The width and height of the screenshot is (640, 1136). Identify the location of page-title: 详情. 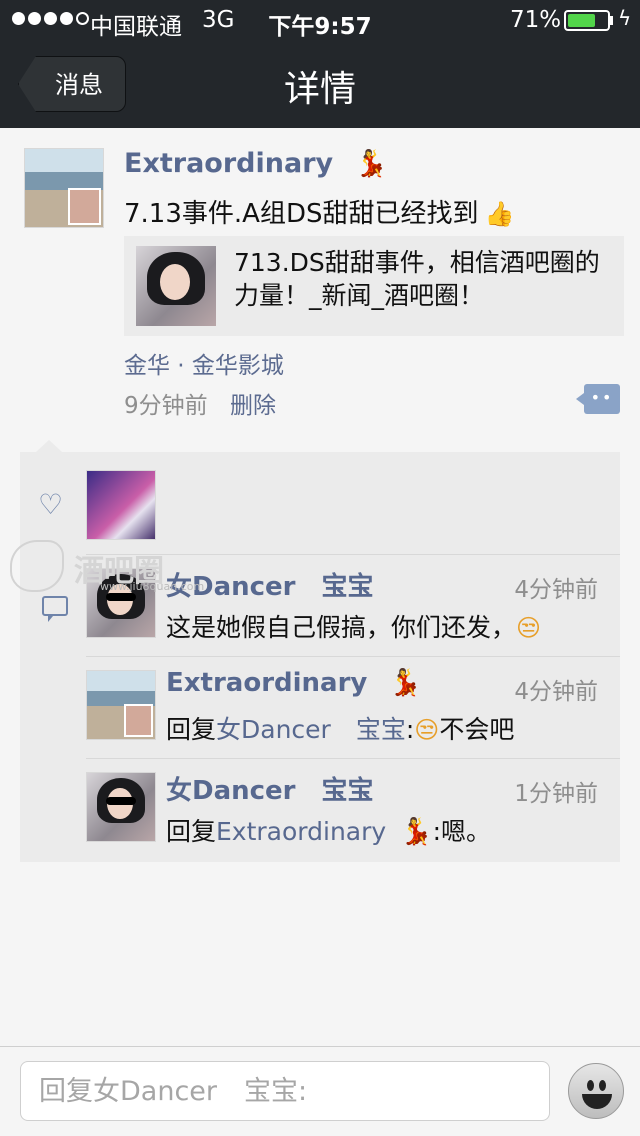
(319, 89).